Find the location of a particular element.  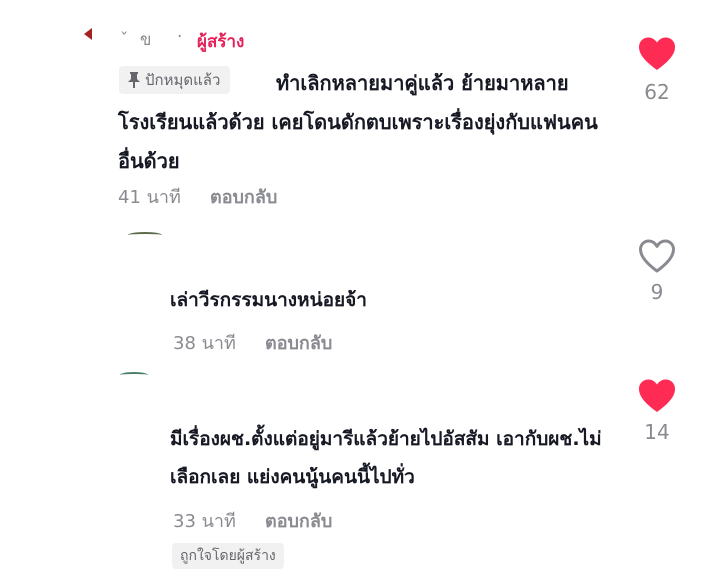

pin-icon is located at coordinates (134, 80).